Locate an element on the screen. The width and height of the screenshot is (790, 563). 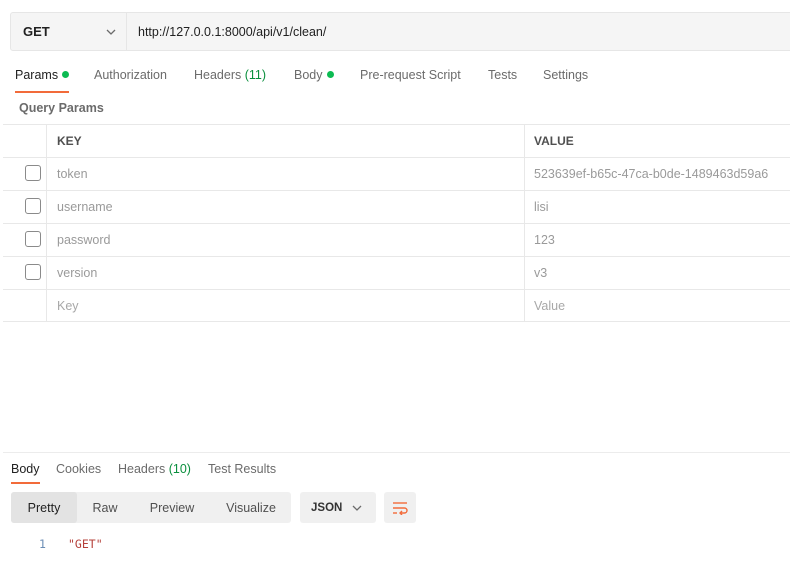
new-value-input: Value is located at coordinates (657, 305).